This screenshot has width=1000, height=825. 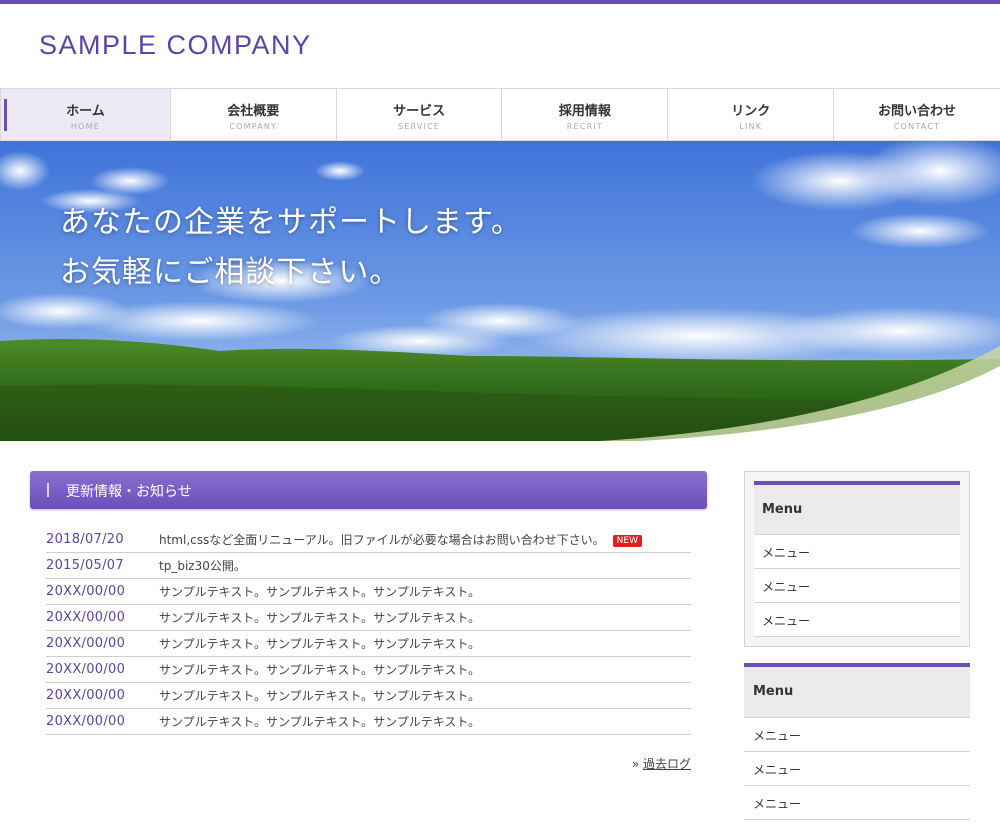 I want to click on archive-link: 過去ログ, so click(x=667, y=764).